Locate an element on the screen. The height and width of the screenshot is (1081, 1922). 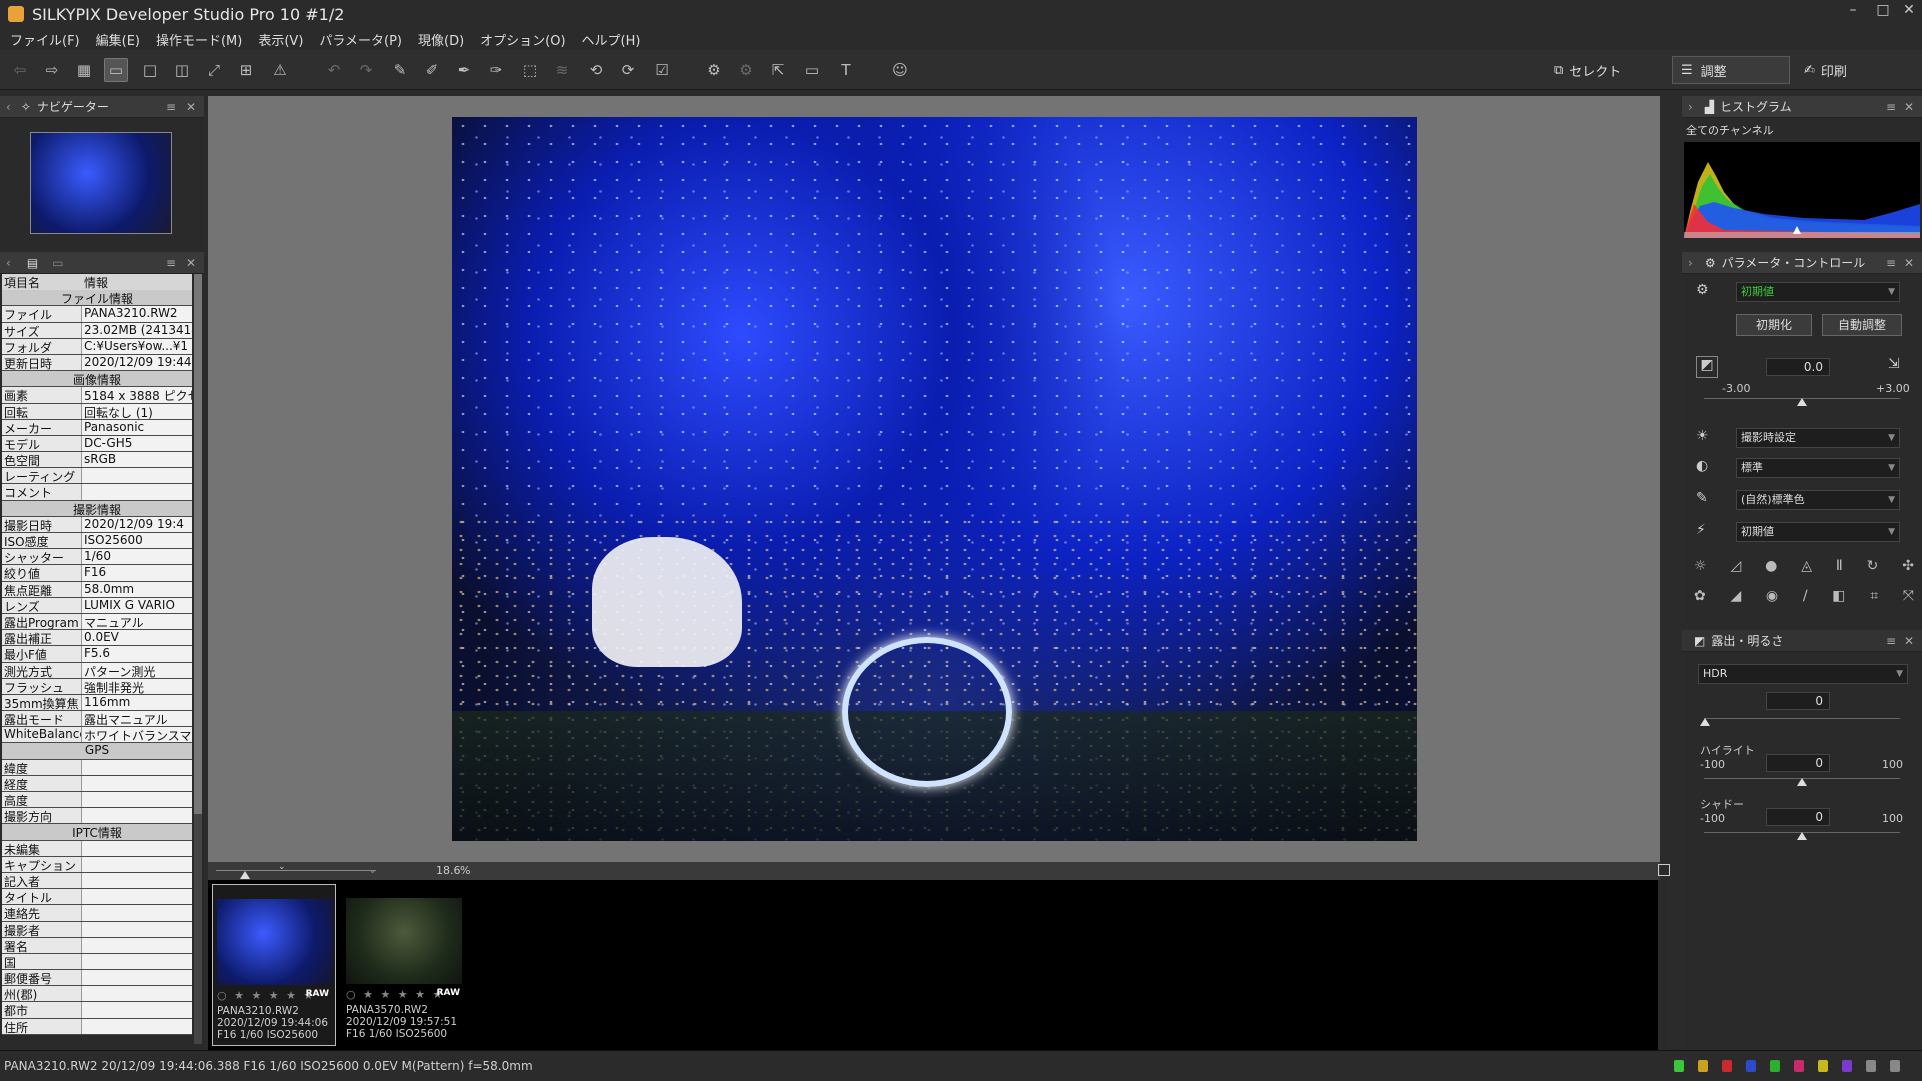
info-value: PANA3210.RW2 is located at coordinates (137, 314).